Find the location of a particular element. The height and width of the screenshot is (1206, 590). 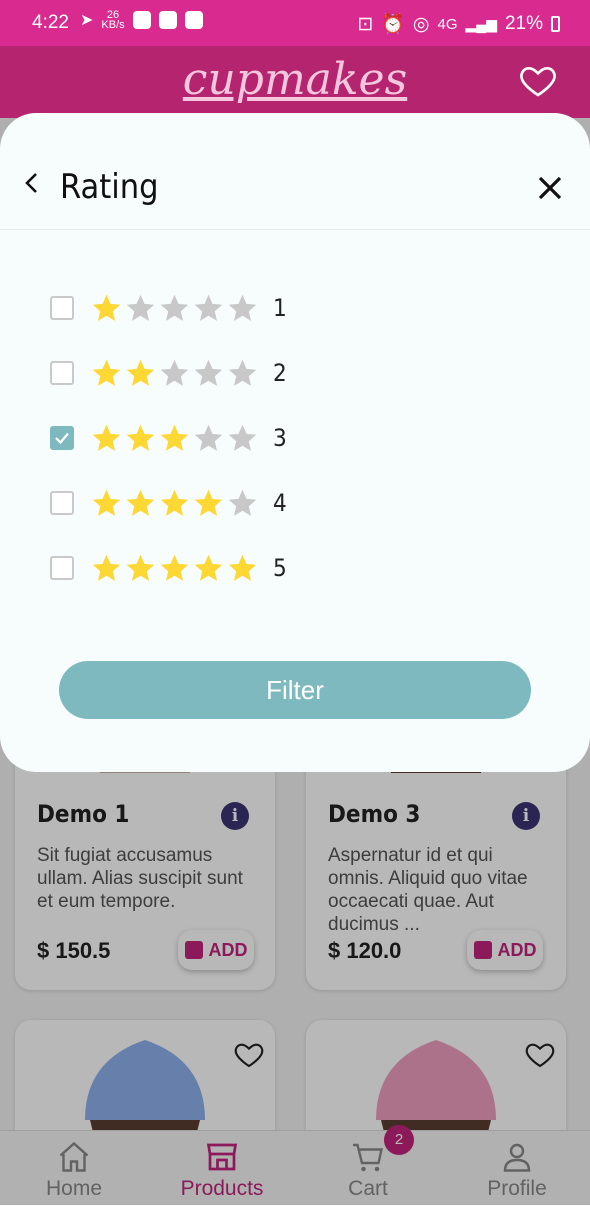

signal-label: 4G is located at coordinates (447, 24).